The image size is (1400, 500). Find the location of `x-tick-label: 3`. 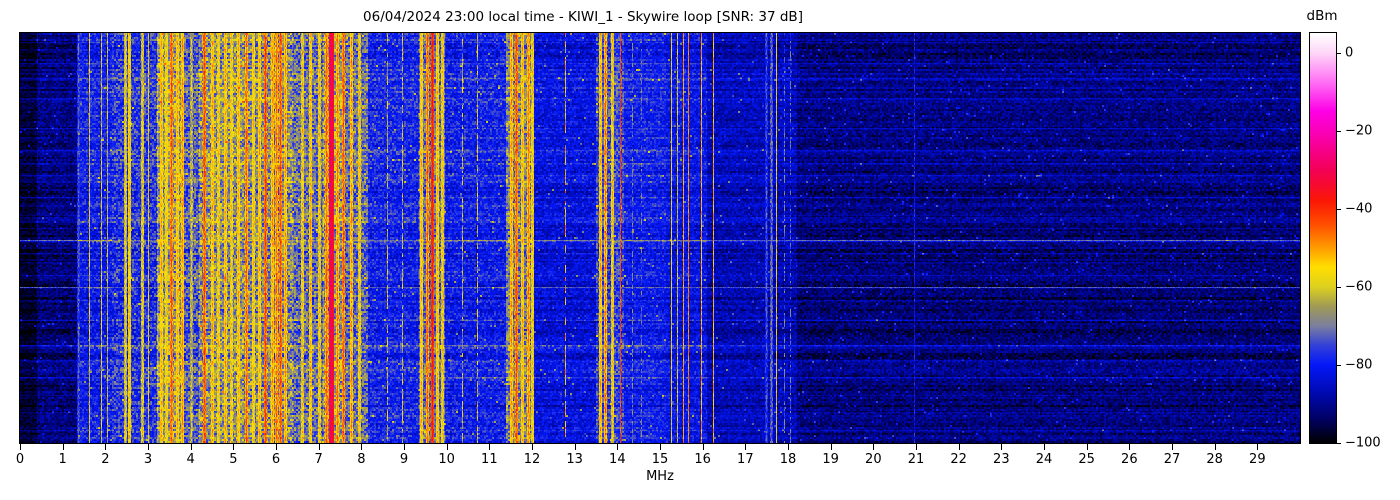

x-tick-label: 3 is located at coordinates (148, 459).